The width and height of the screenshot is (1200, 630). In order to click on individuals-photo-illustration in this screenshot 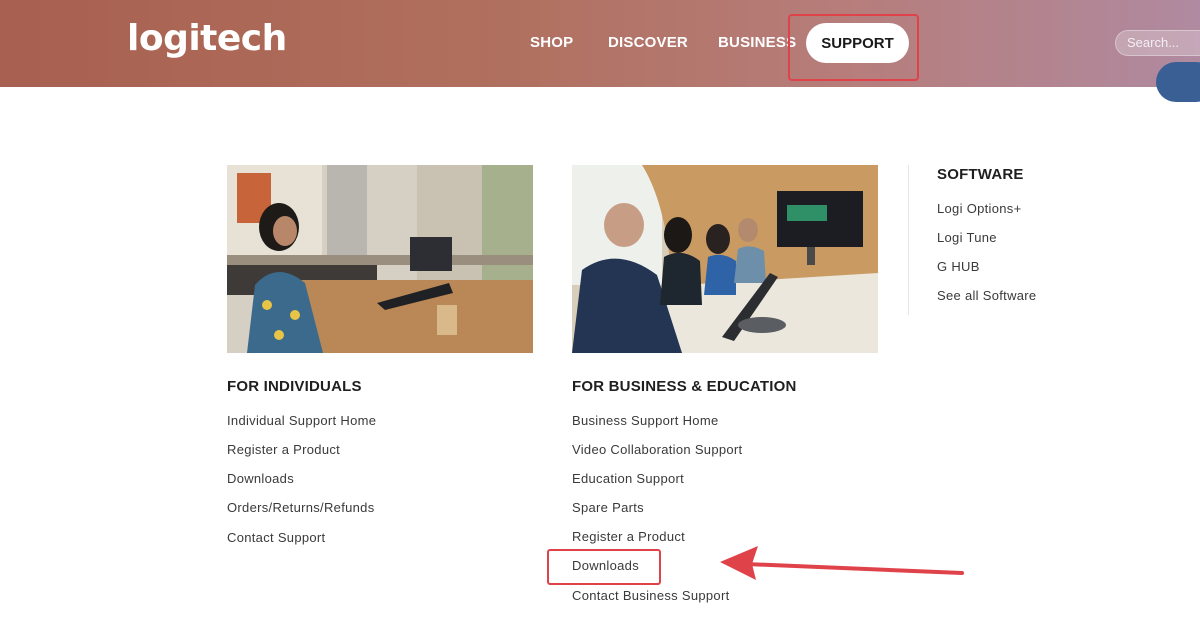, I will do `click(380, 259)`.